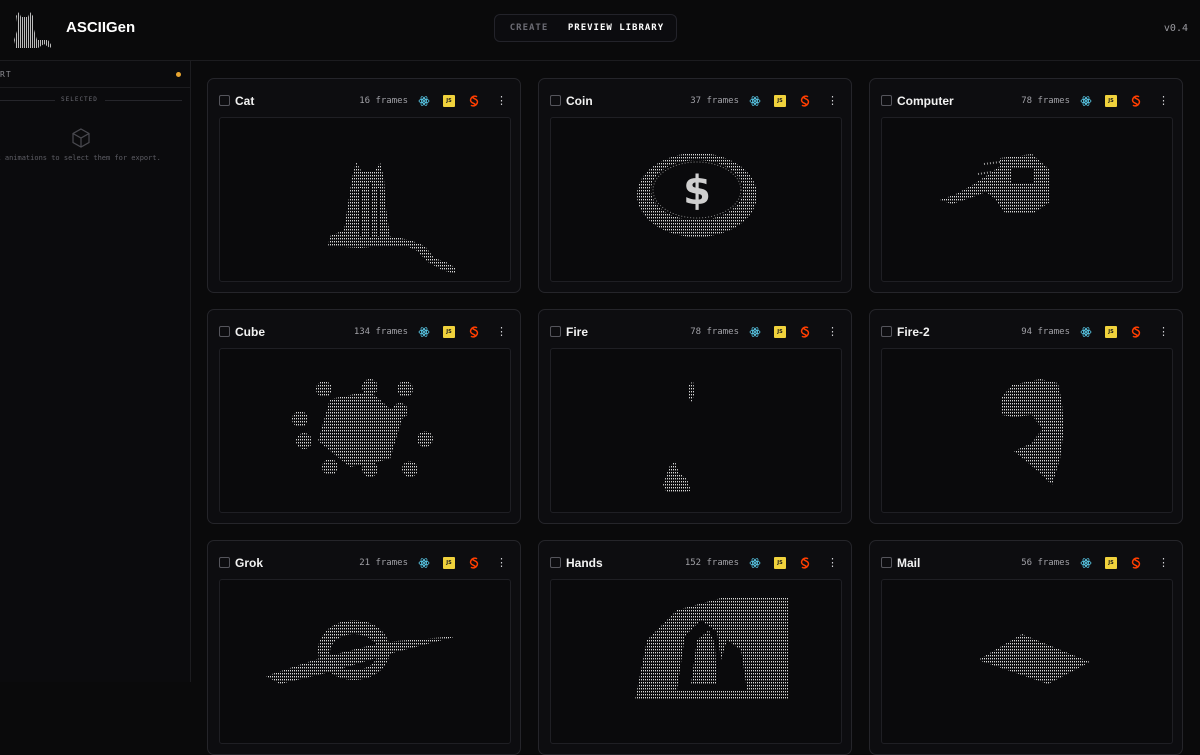 This screenshot has width=1200, height=755. Describe the element at coordinates (577, 332) in the screenshot. I see `card-title: Fire` at that location.